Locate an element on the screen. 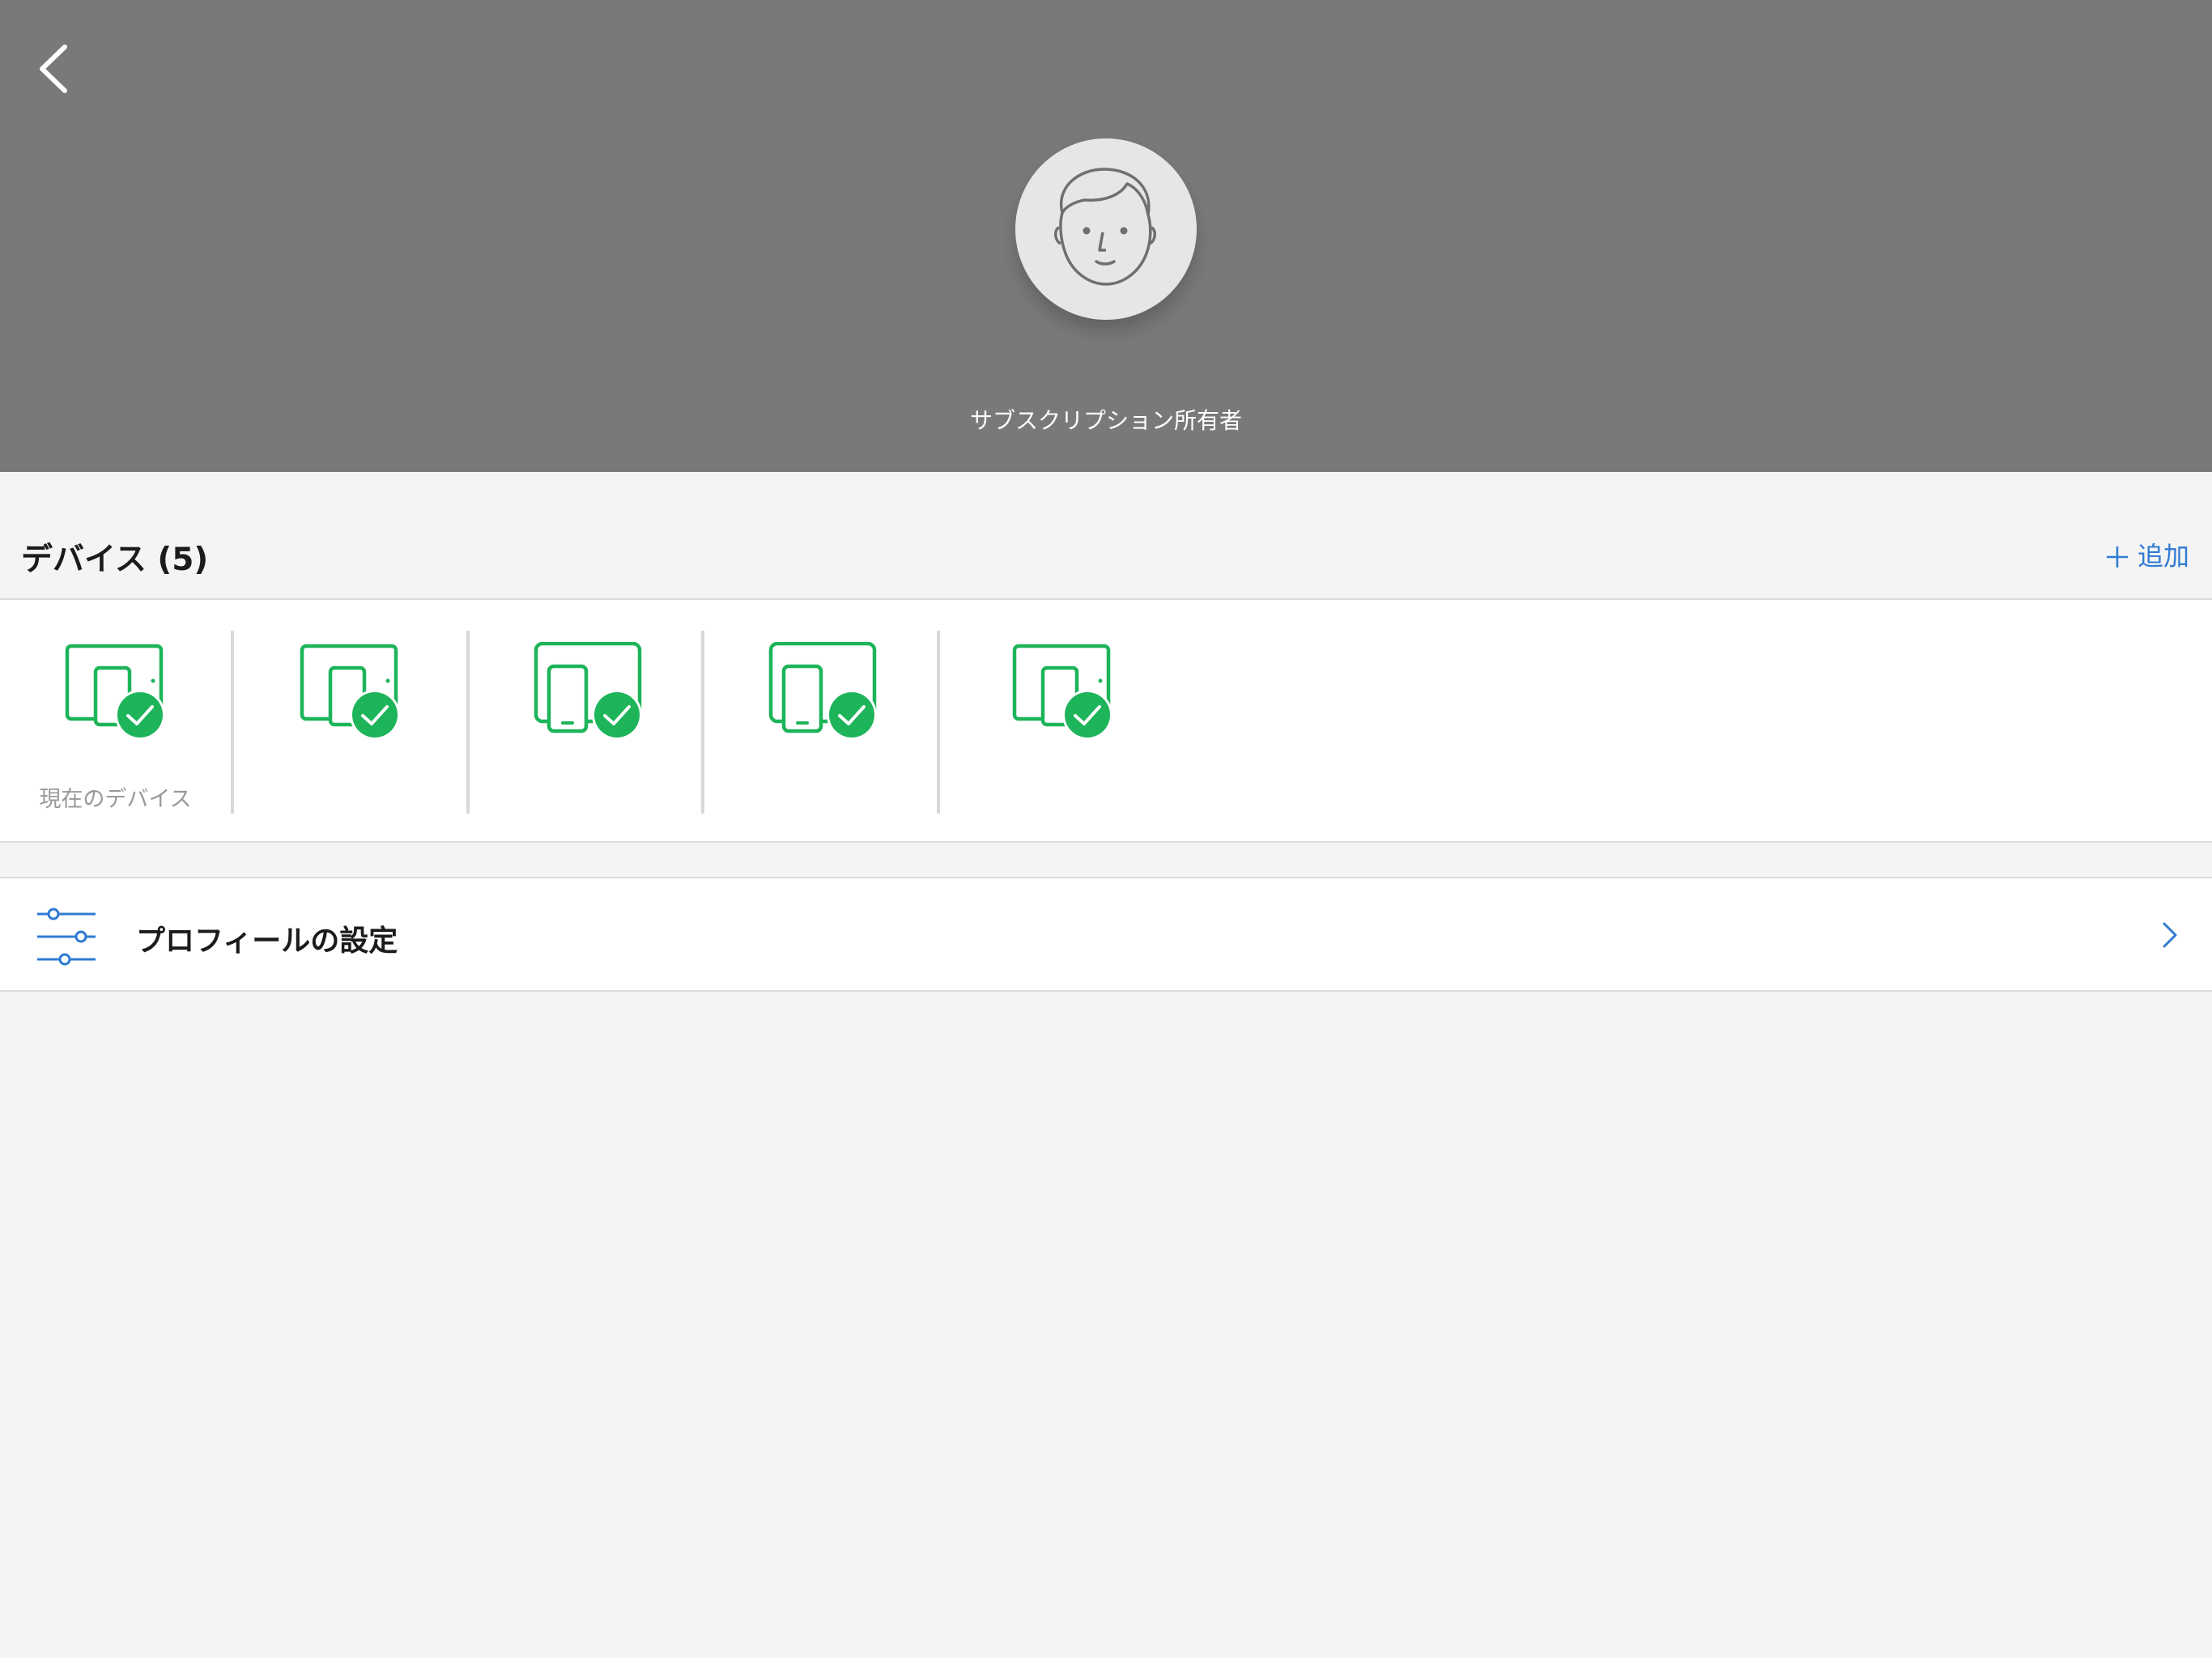  chevron-left-icon is located at coordinates (54, 69).